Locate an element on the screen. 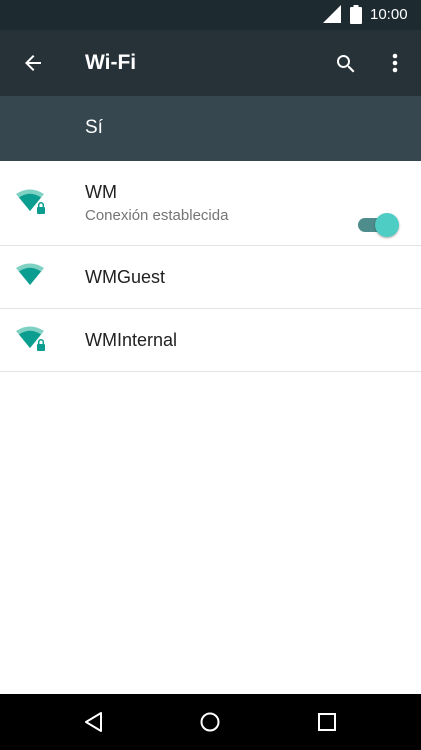  network-name: WMInternal is located at coordinates (131, 340).